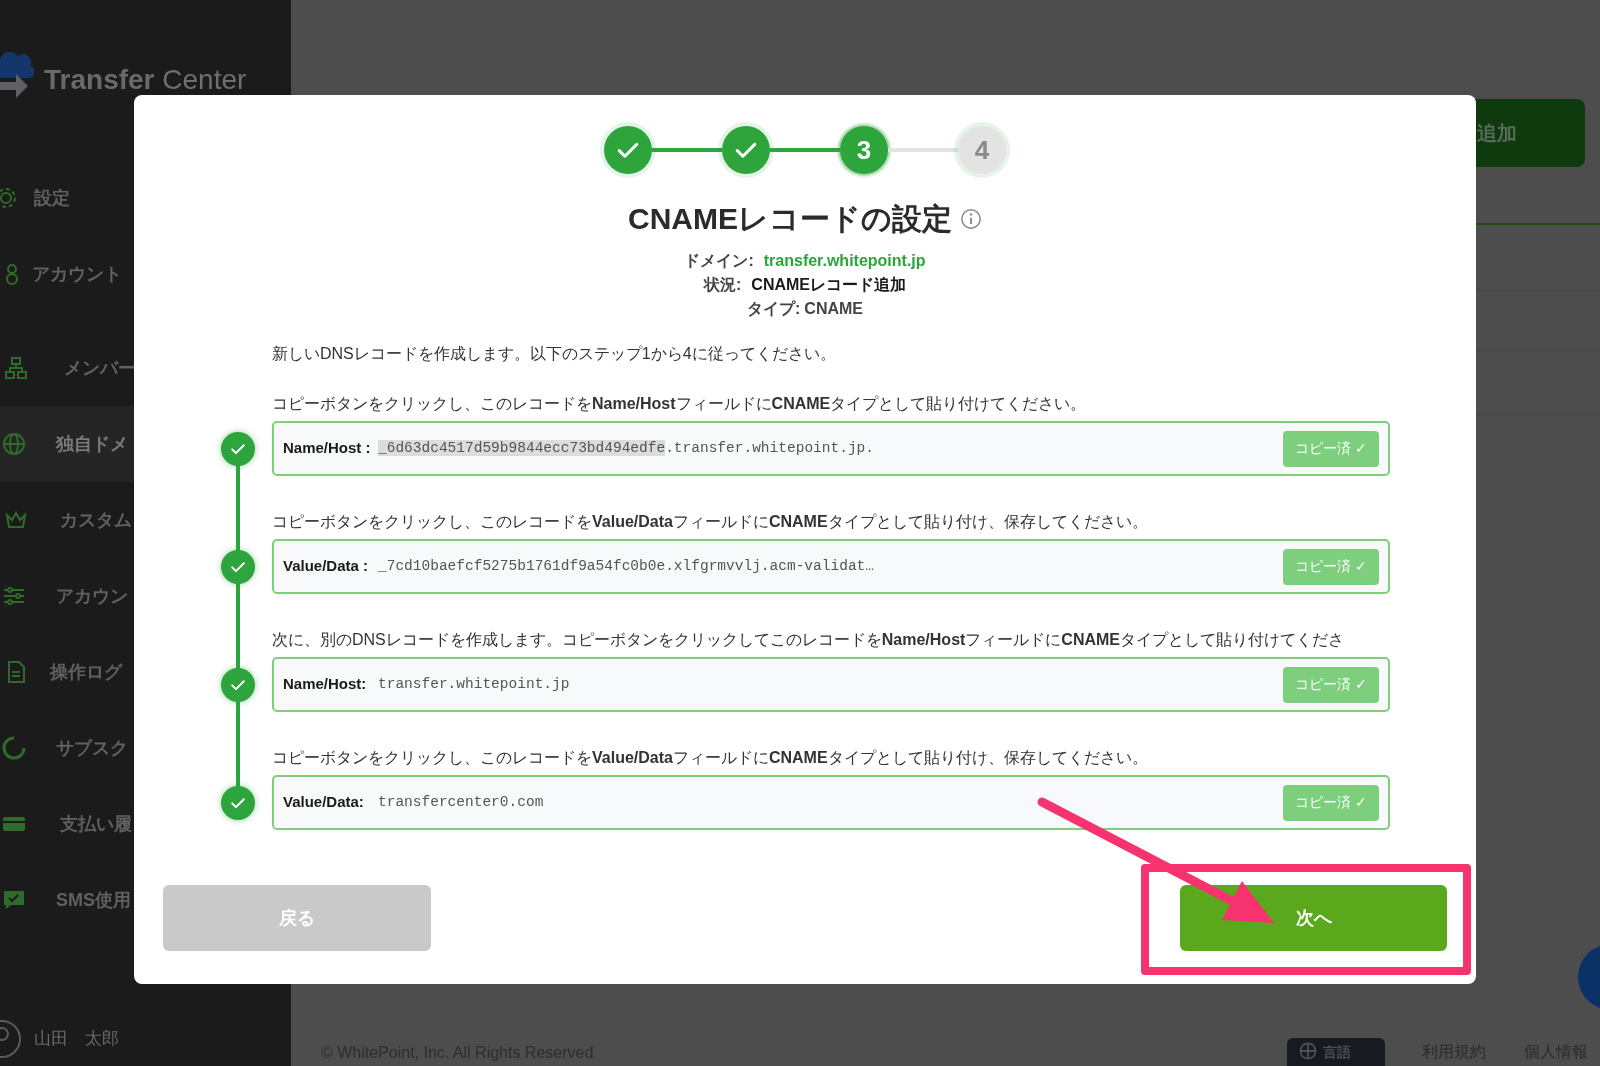 The width and height of the screenshot is (1600, 1066). I want to click on info-label: ドメイン:, so click(719, 261).